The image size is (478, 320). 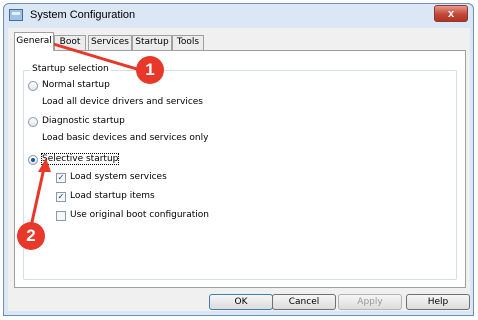 I want to click on annotation-arrows, so click(x=86, y=130).